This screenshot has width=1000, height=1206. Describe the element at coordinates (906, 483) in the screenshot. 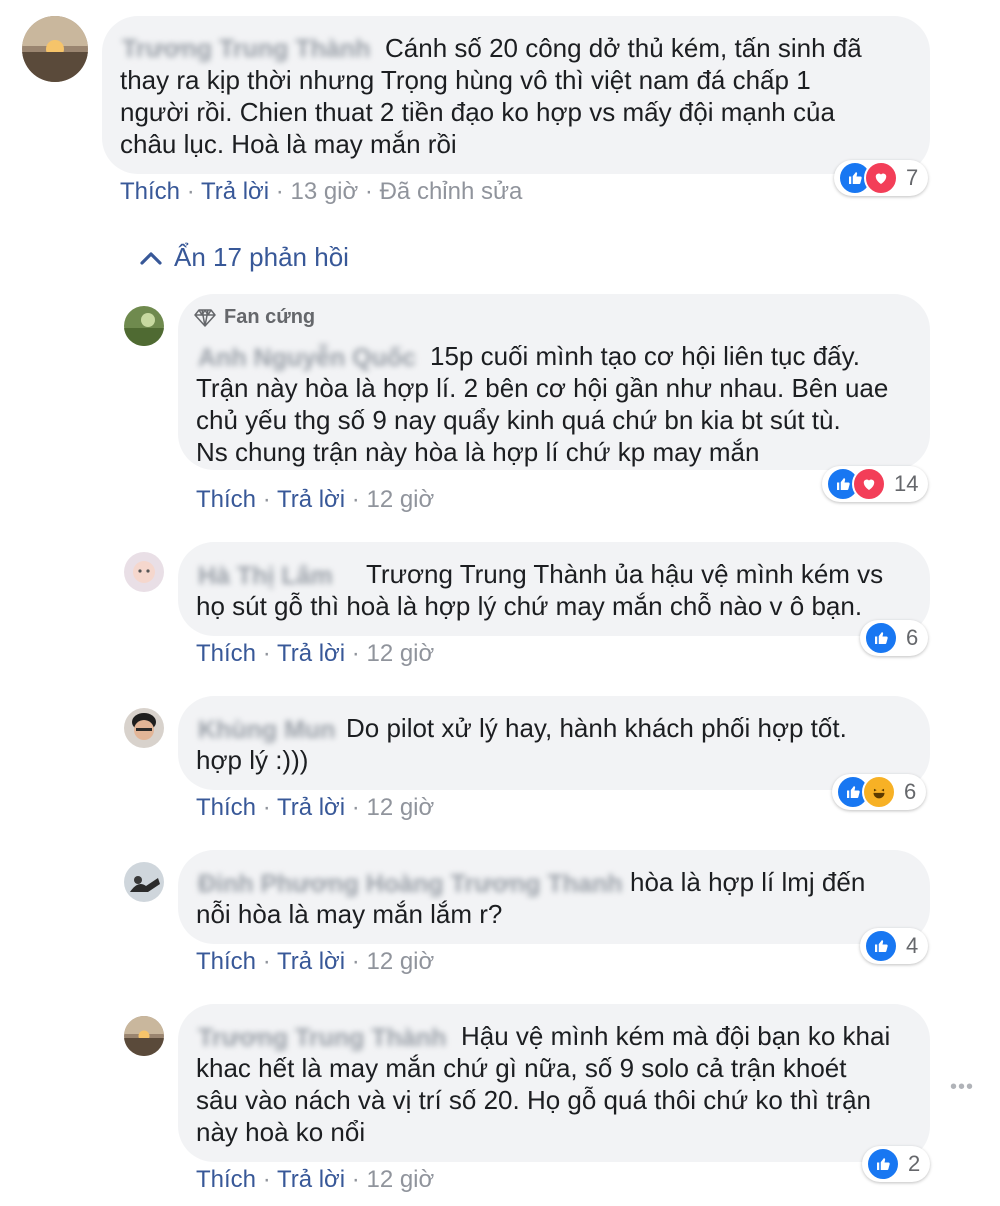

I see `reaction-count: 14` at that location.